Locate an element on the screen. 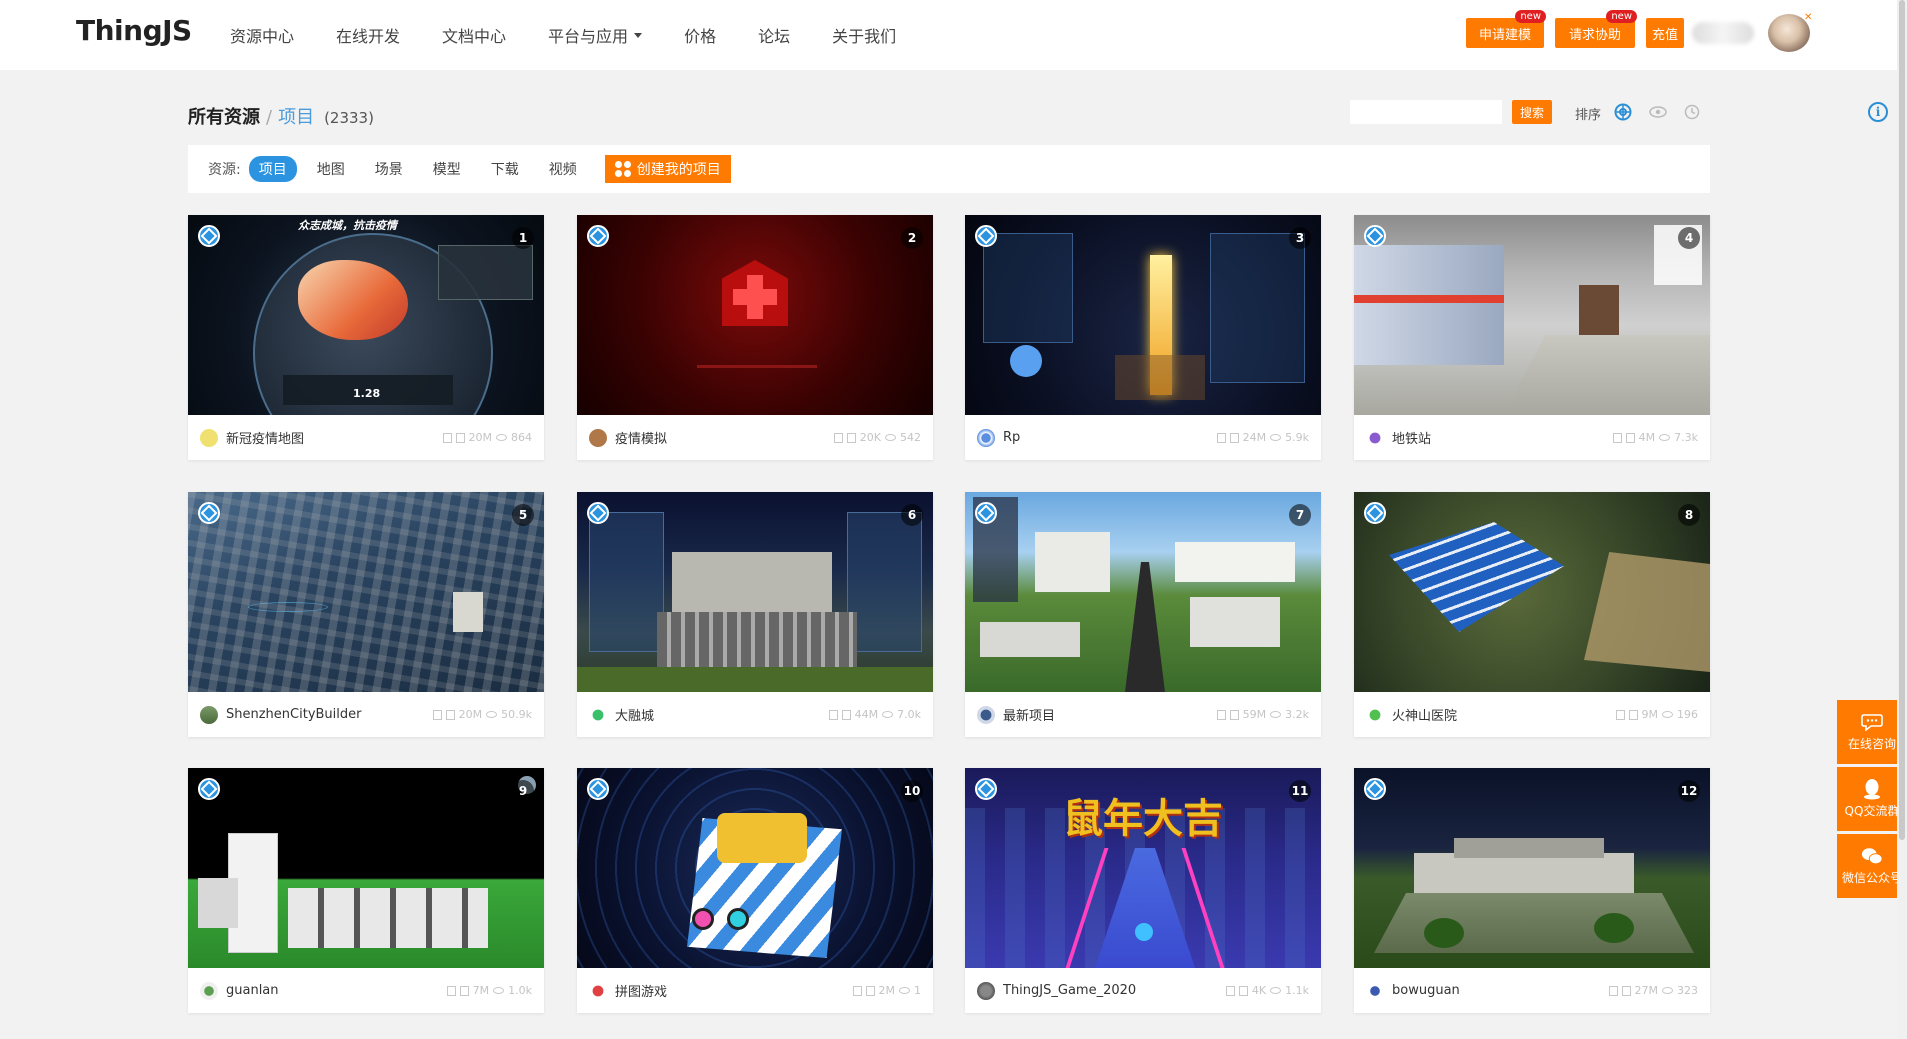 The height and width of the screenshot is (1039, 1907). project-meta: ThingJS_Game_2020 4K 1.1k is located at coordinates (1143, 990).